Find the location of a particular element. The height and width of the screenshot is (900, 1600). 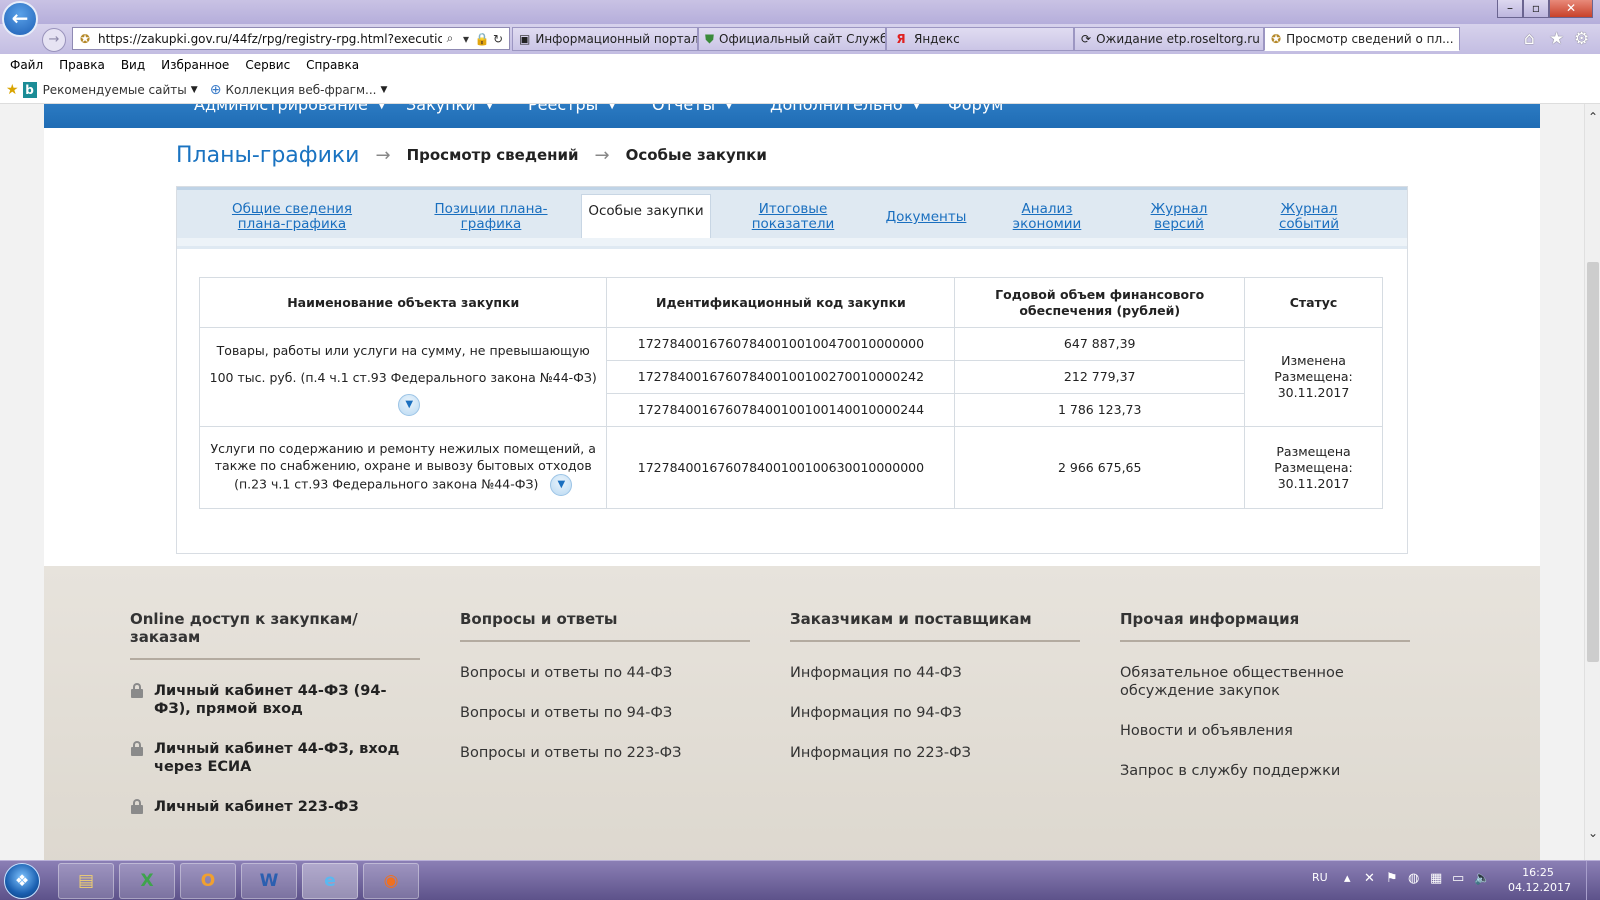

word-app-icon: W is located at coordinates (269, 881).